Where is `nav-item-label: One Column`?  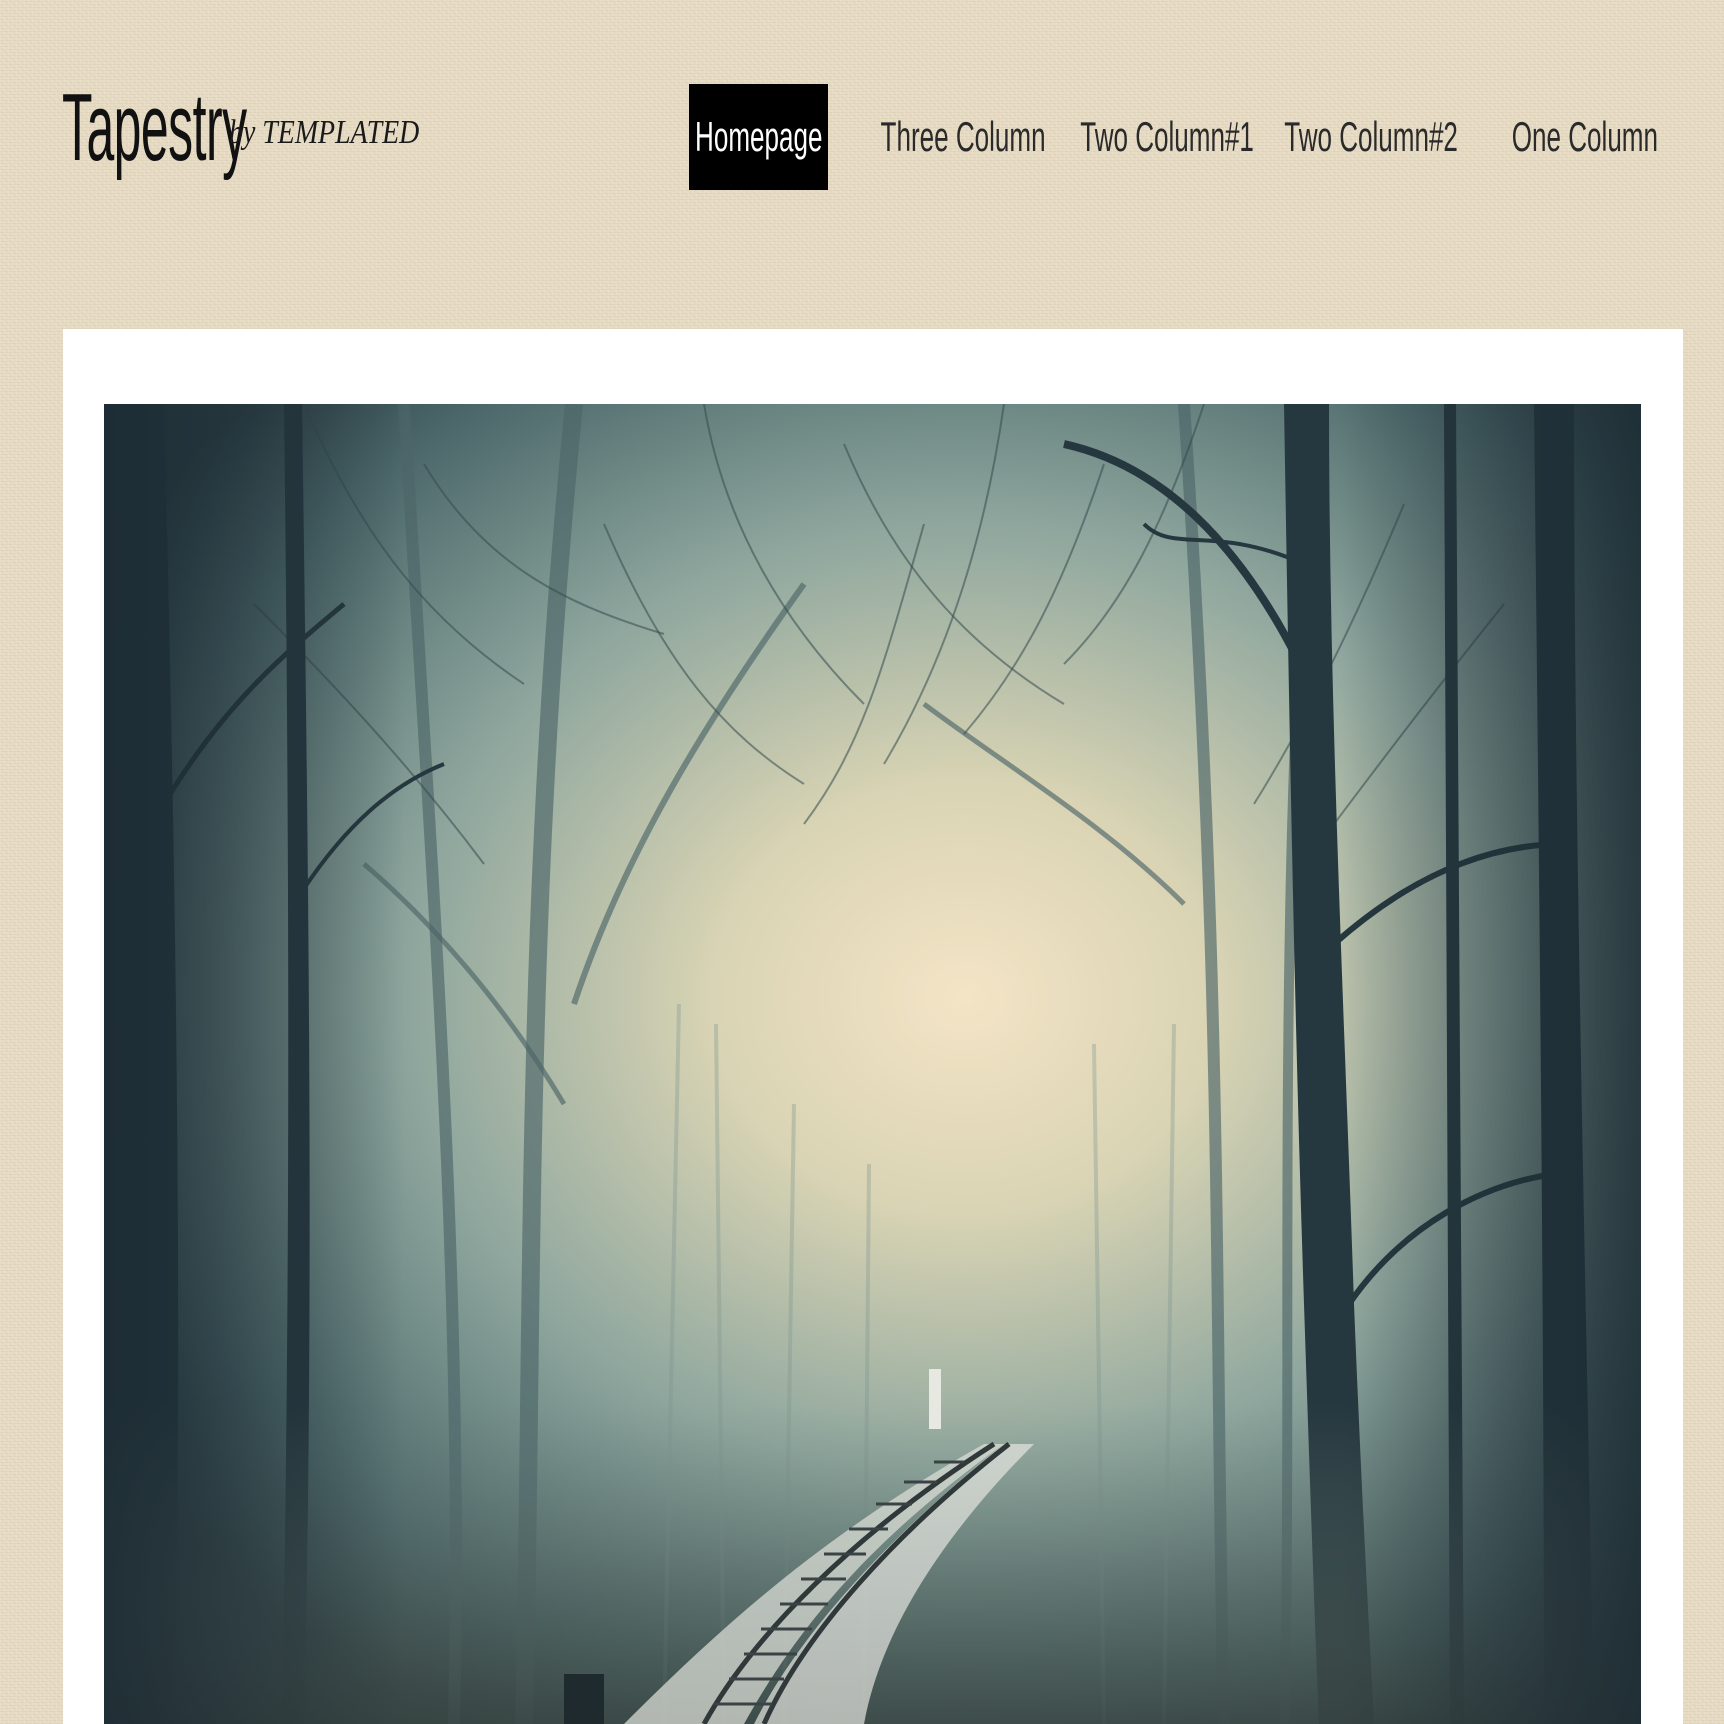 nav-item-label: One Column is located at coordinates (1585, 136).